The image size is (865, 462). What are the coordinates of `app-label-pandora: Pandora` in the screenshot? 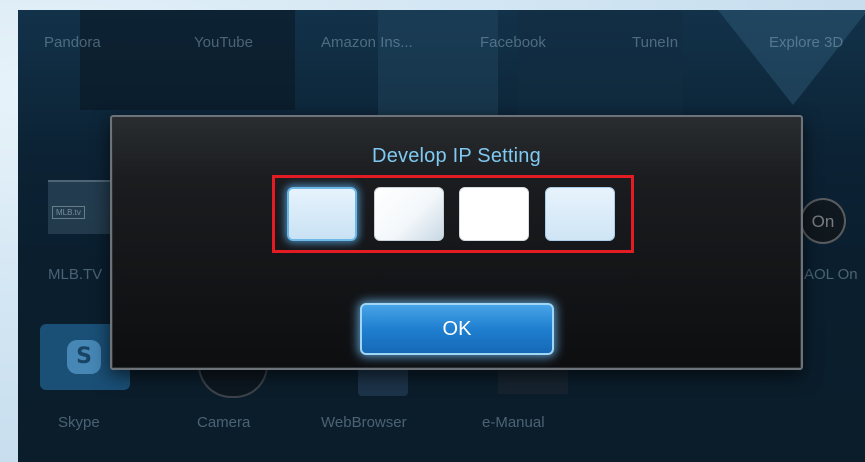 It's located at (72, 42).